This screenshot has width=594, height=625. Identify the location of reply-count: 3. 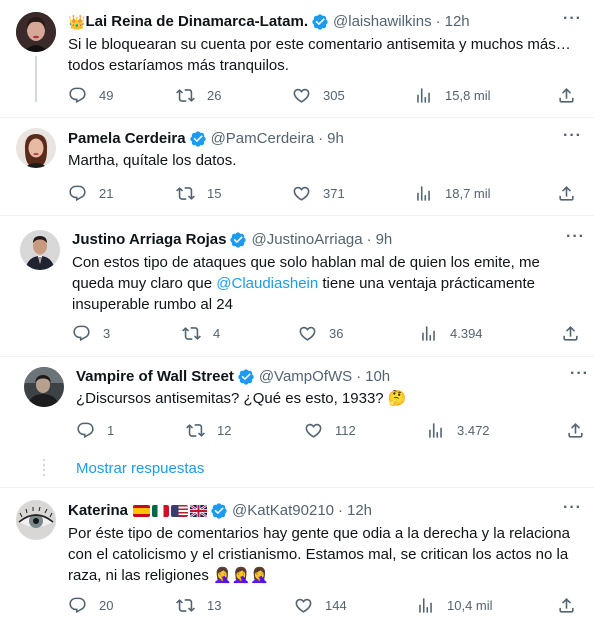
(107, 333).